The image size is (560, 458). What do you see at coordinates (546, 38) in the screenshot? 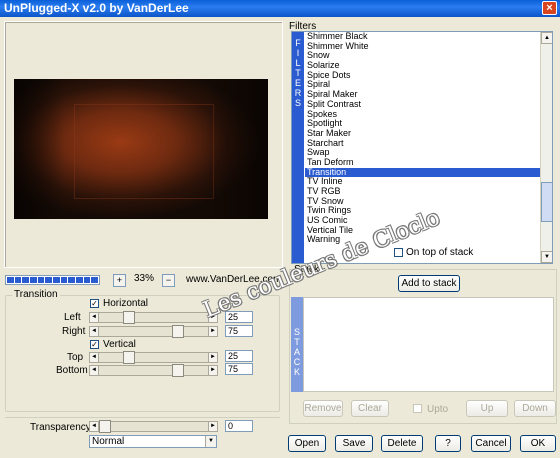
I see `scroll-up-icon: ▲` at bounding box center [546, 38].